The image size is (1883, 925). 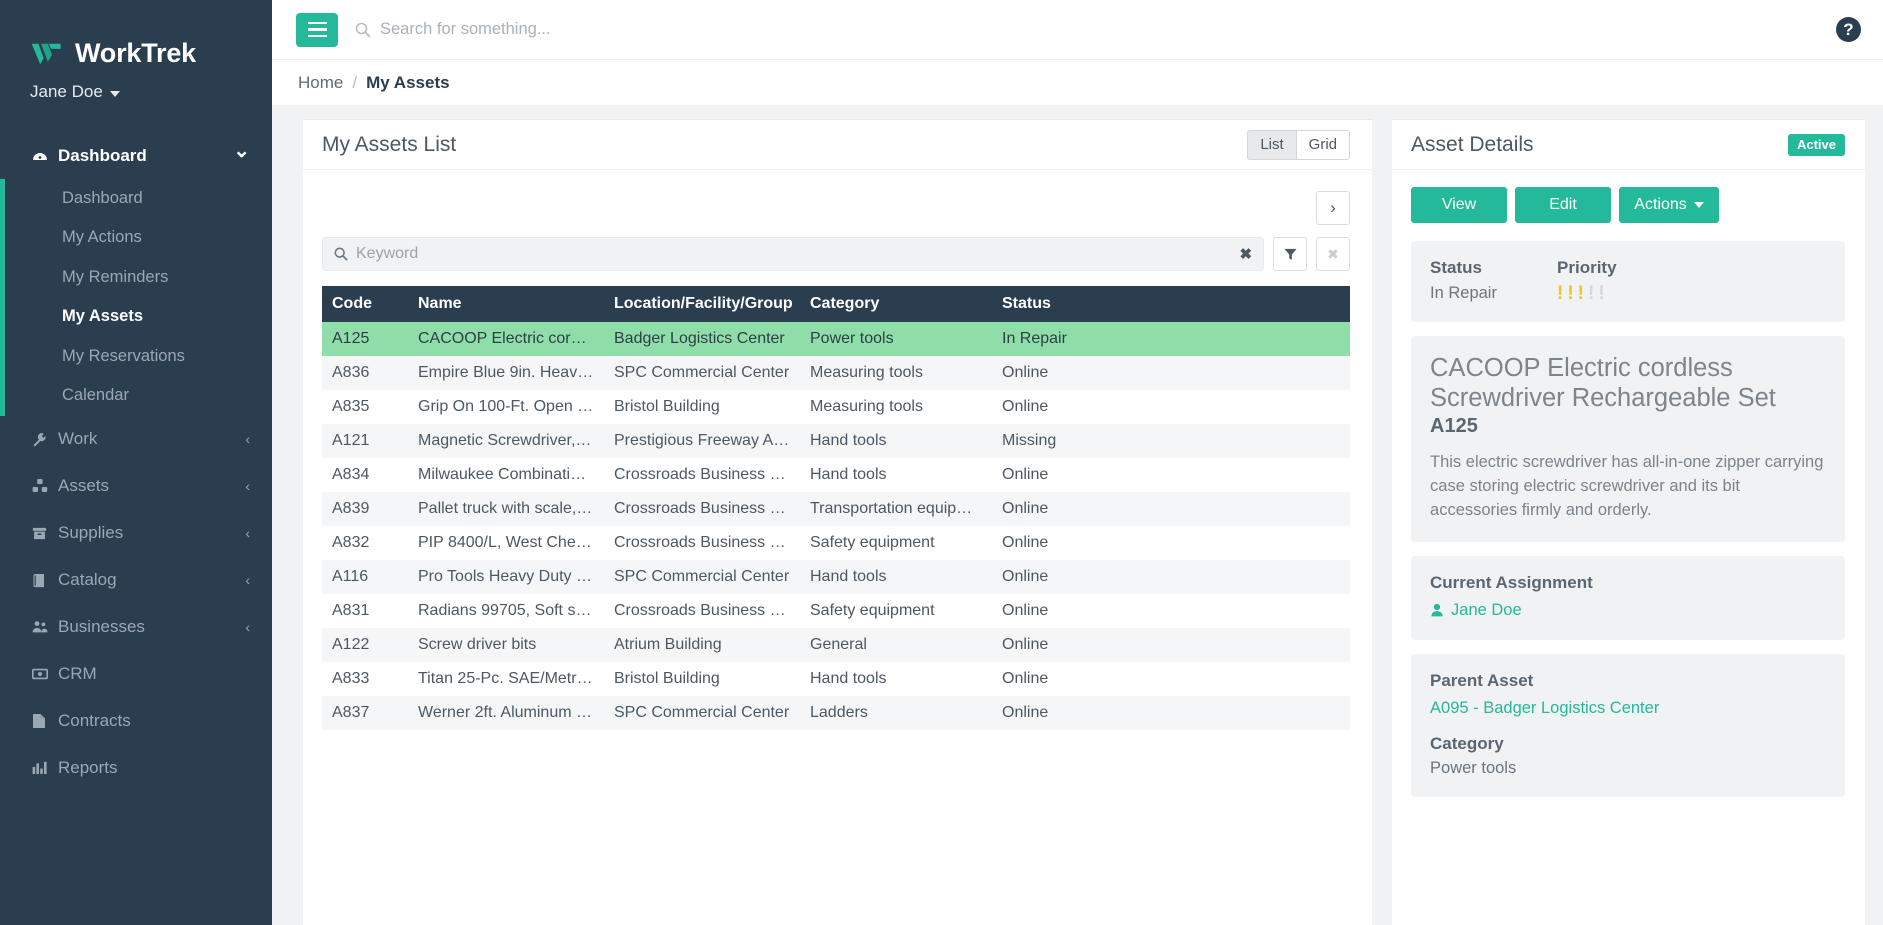 I want to click on sidebar-item-calendar: Calendar, so click(x=136, y=395).